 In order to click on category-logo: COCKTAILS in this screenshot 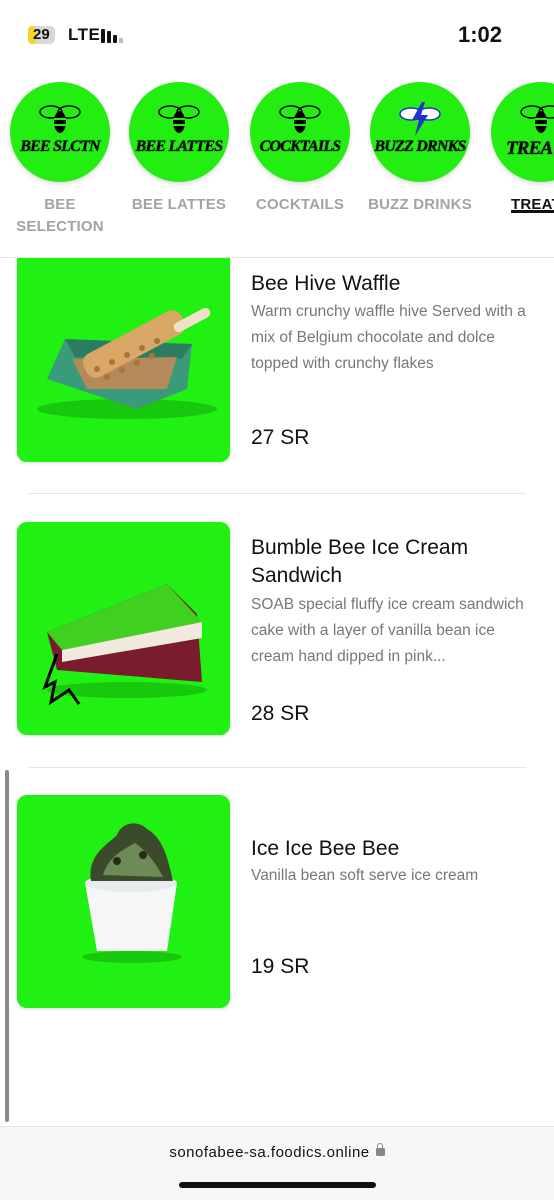, I will do `click(300, 132)`.